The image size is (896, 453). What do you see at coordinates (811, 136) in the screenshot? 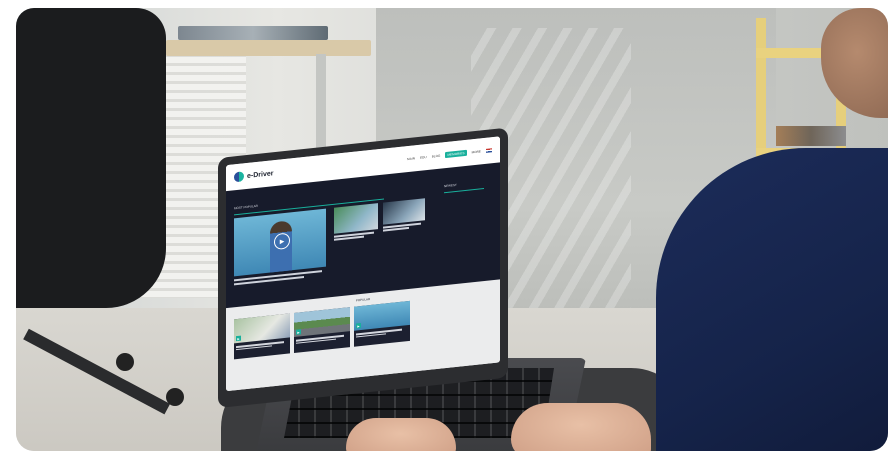
I see `shelf-books` at bounding box center [811, 136].